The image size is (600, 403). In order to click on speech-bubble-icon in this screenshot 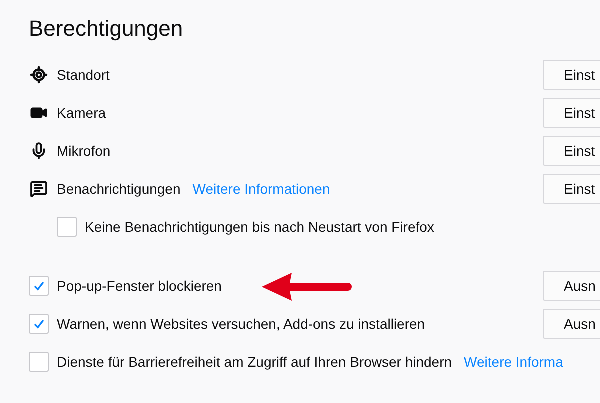, I will do `click(39, 189)`.